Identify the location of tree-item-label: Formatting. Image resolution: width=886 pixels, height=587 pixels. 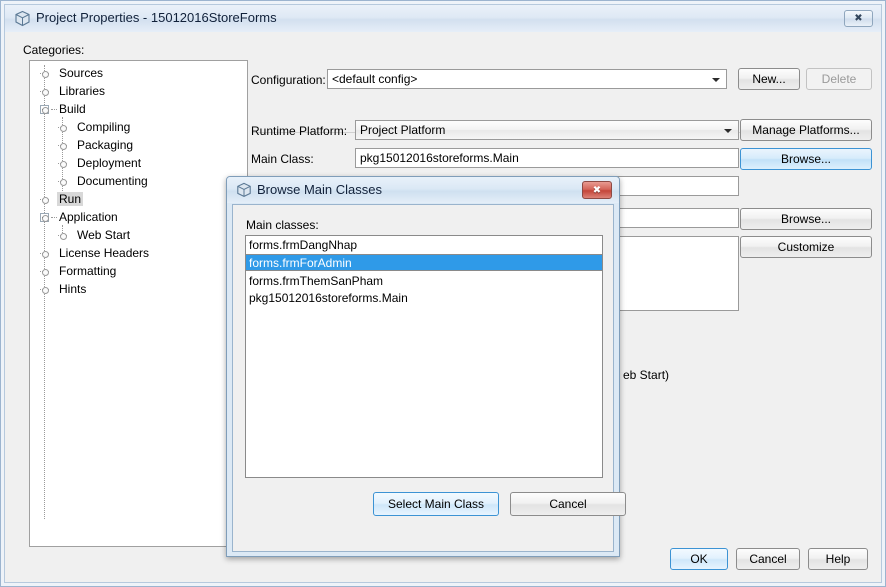
(88, 271).